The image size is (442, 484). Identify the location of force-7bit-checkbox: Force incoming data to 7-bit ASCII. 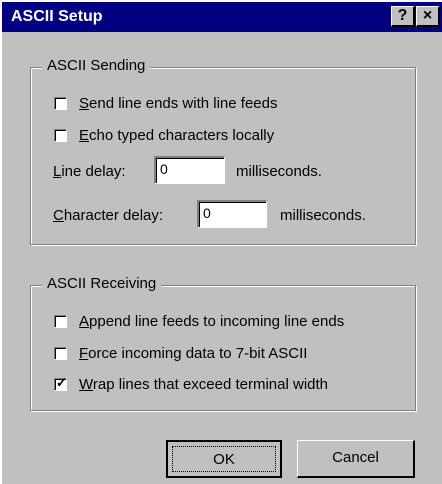
(180, 353).